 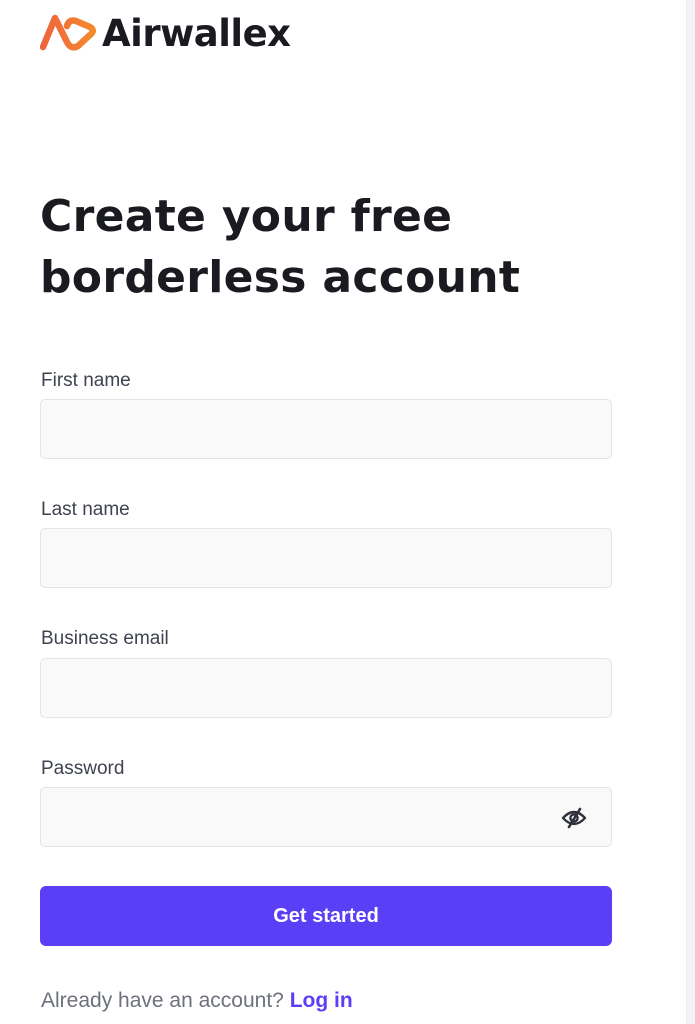 I want to click on password-field, so click(x=326, y=817).